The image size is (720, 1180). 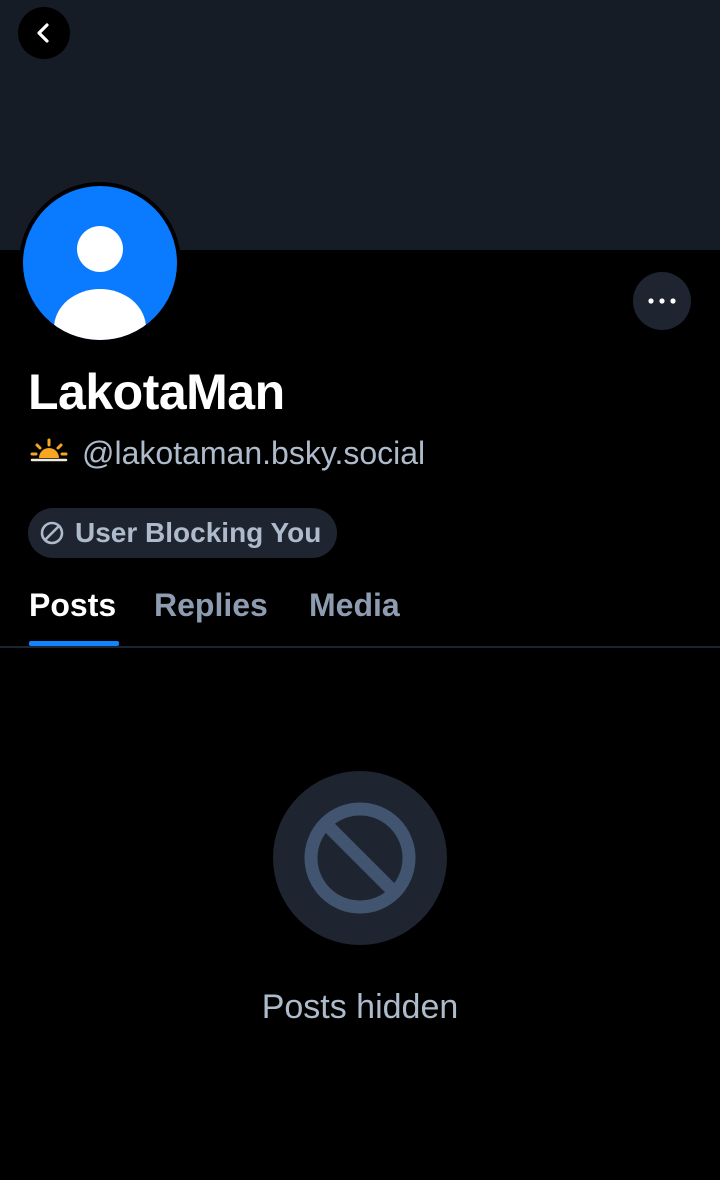 I want to click on chevron-left-icon, so click(x=43, y=33).